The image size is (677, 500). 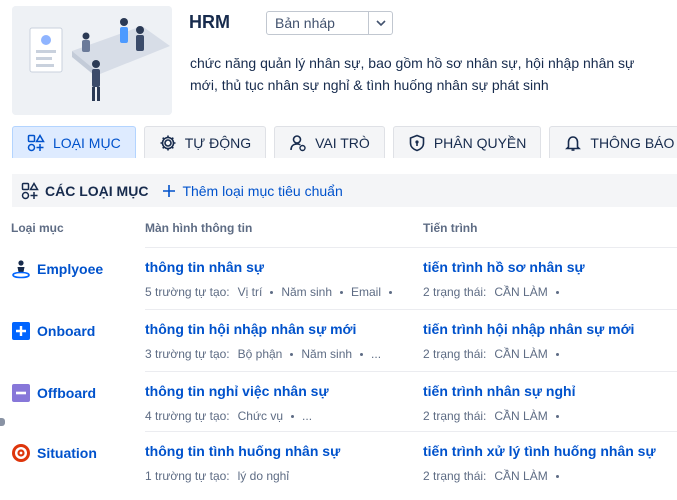 What do you see at coordinates (97, 190) in the screenshot?
I see `section-title: CÁC LOẠI MỤC` at bounding box center [97, 190].